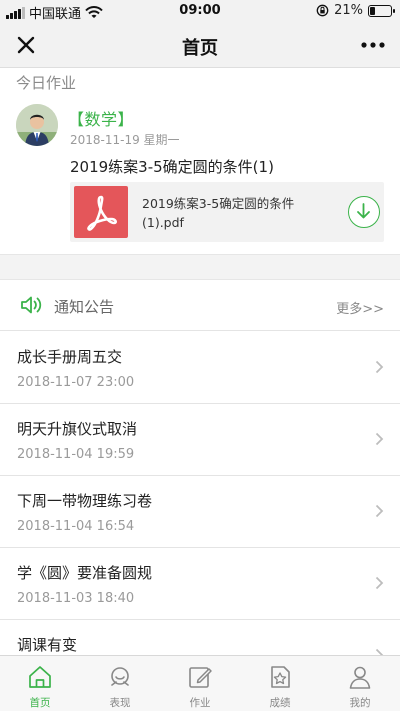 The width and height of the screenshot is (400, 711). I want to click on homework-edit-icon, so click(200, 677).